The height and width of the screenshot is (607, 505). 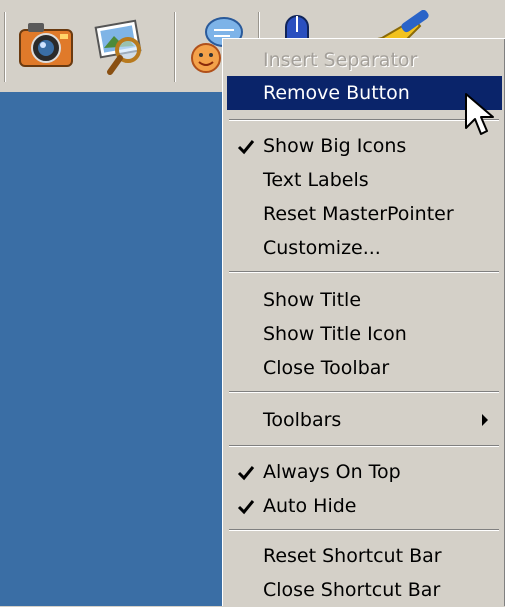 What do you see at coordinates (118, 47) in the screenshot?
I see `image-search-icon` at bounding box center [118, 47].